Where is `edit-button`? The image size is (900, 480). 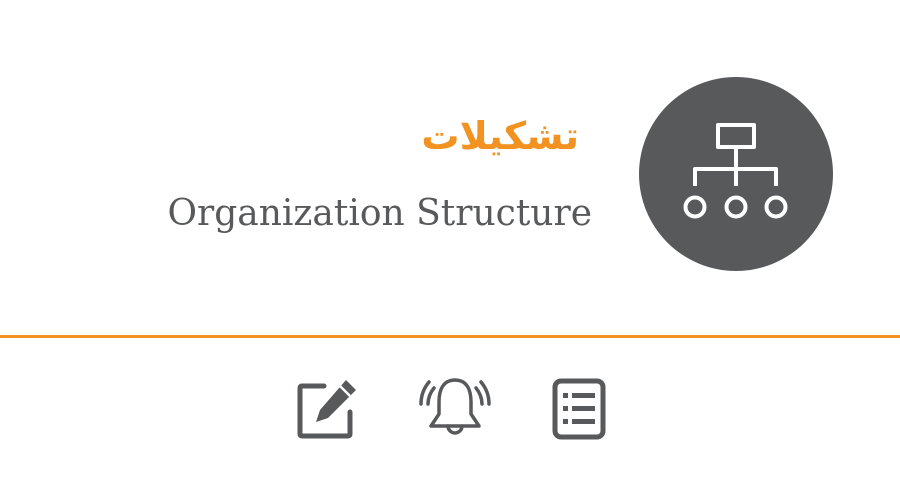 edit-button is located at coordinates (326, 408).